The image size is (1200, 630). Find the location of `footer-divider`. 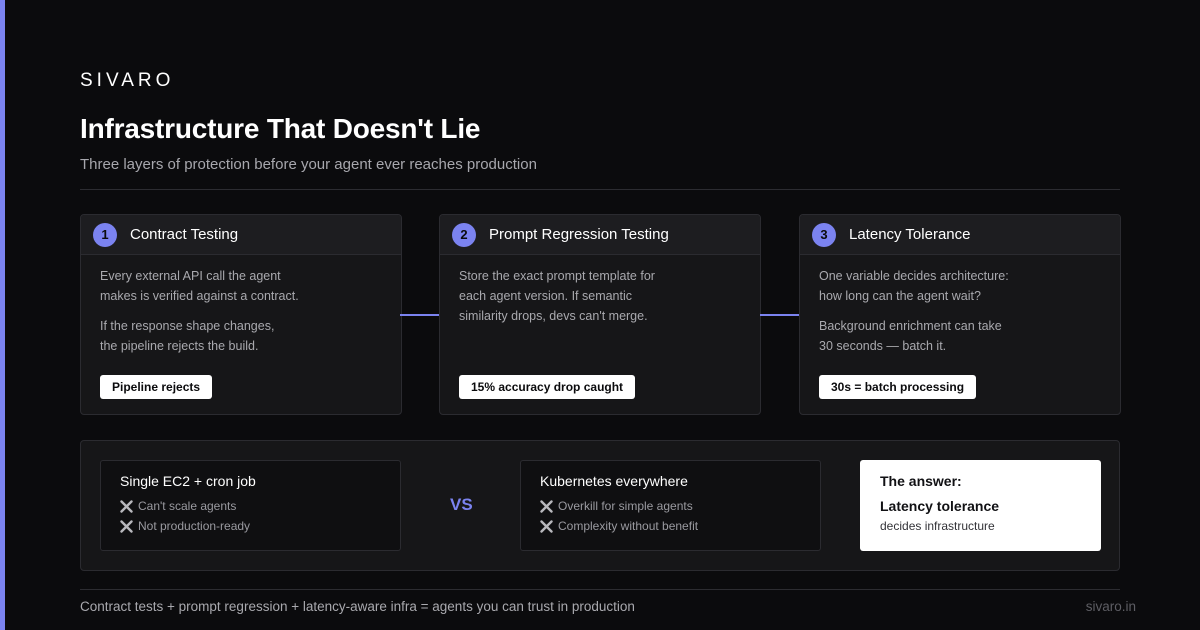

footer-divider is located at coordinates (600, 589).